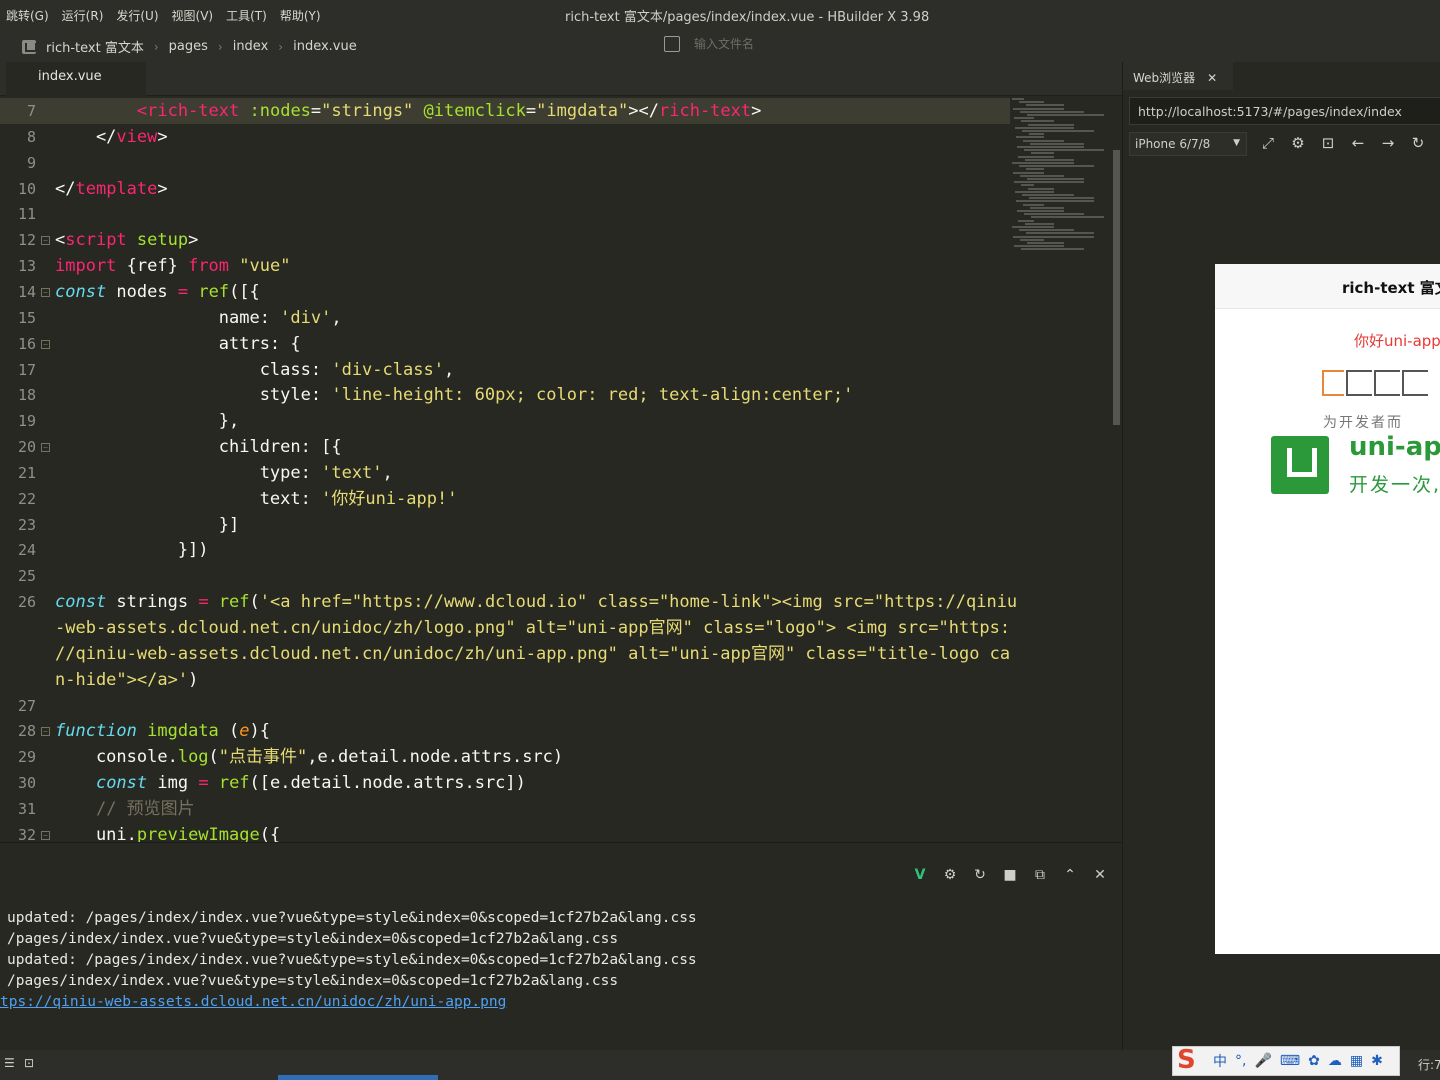  I want to click on reload-icon: ↻, so click(1418, 143).